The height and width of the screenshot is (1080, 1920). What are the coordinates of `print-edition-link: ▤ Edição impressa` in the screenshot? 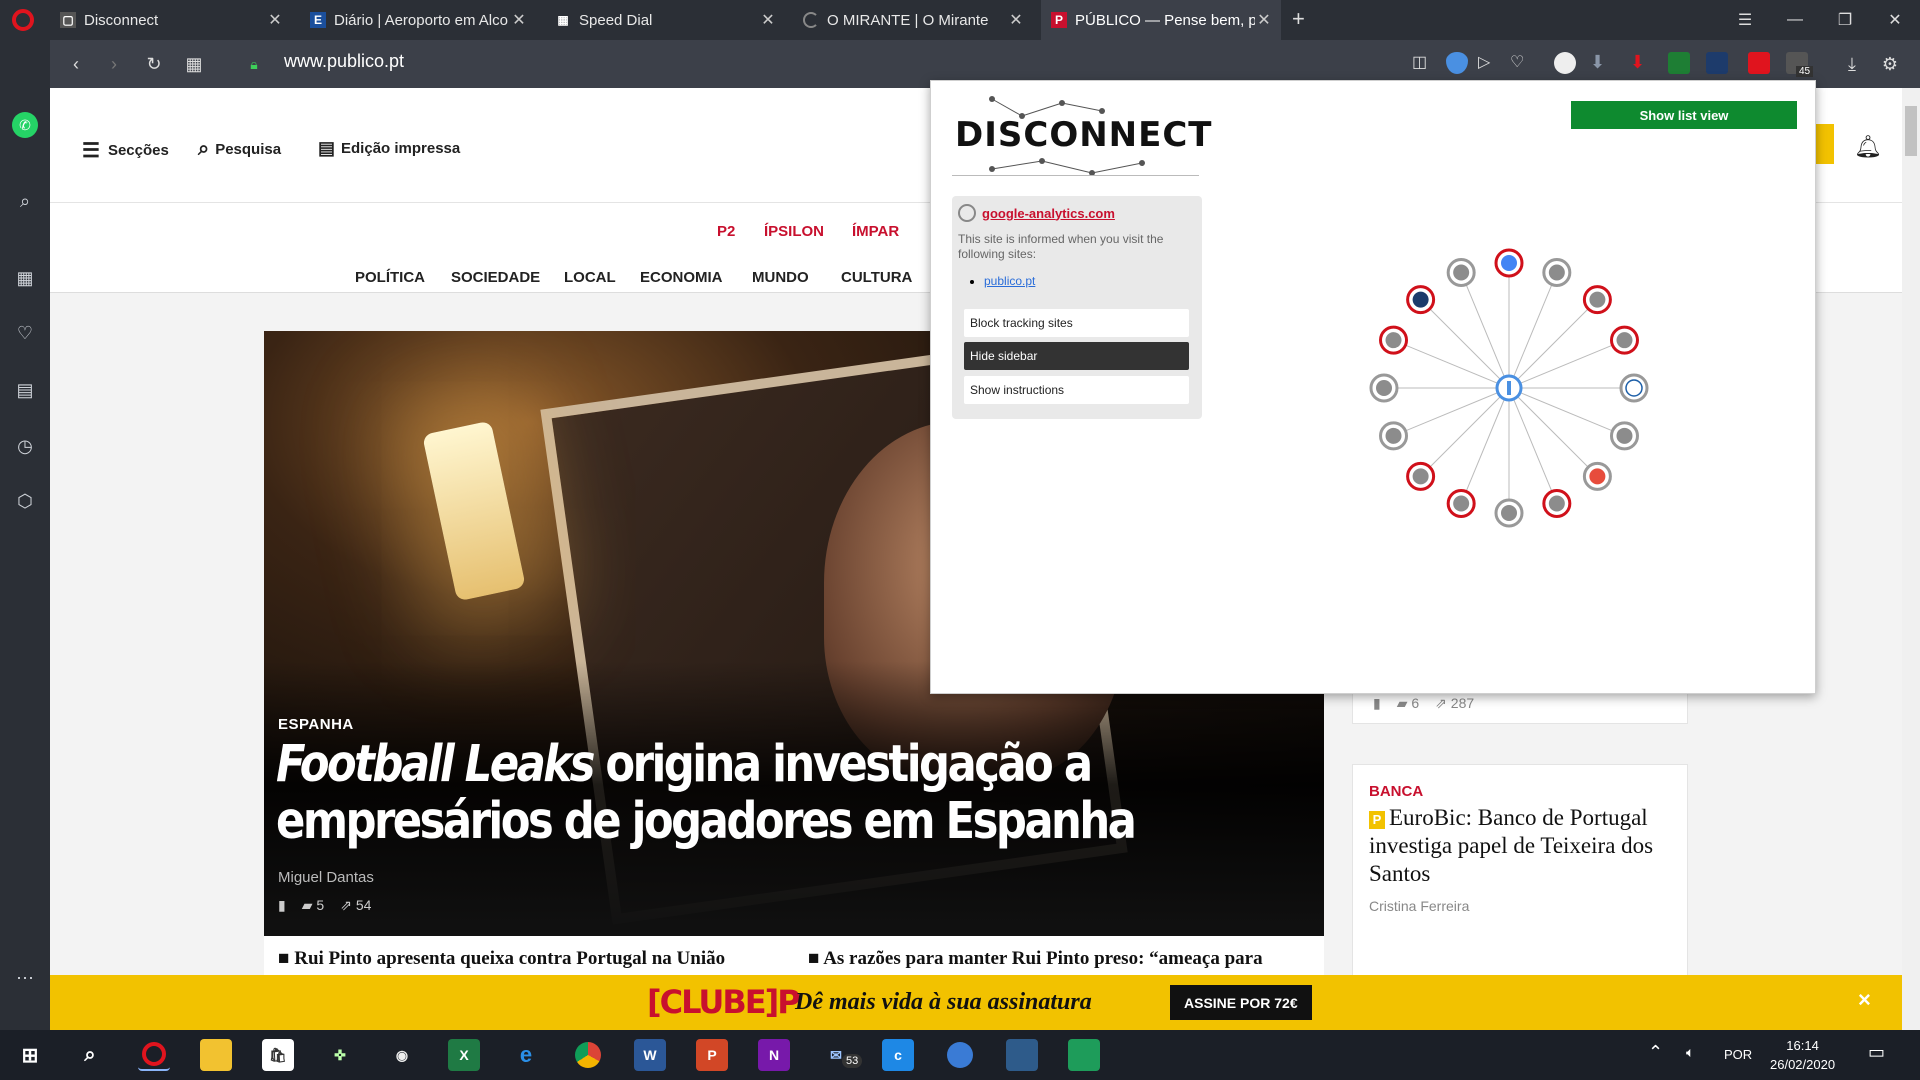 It's located at (389, 148).